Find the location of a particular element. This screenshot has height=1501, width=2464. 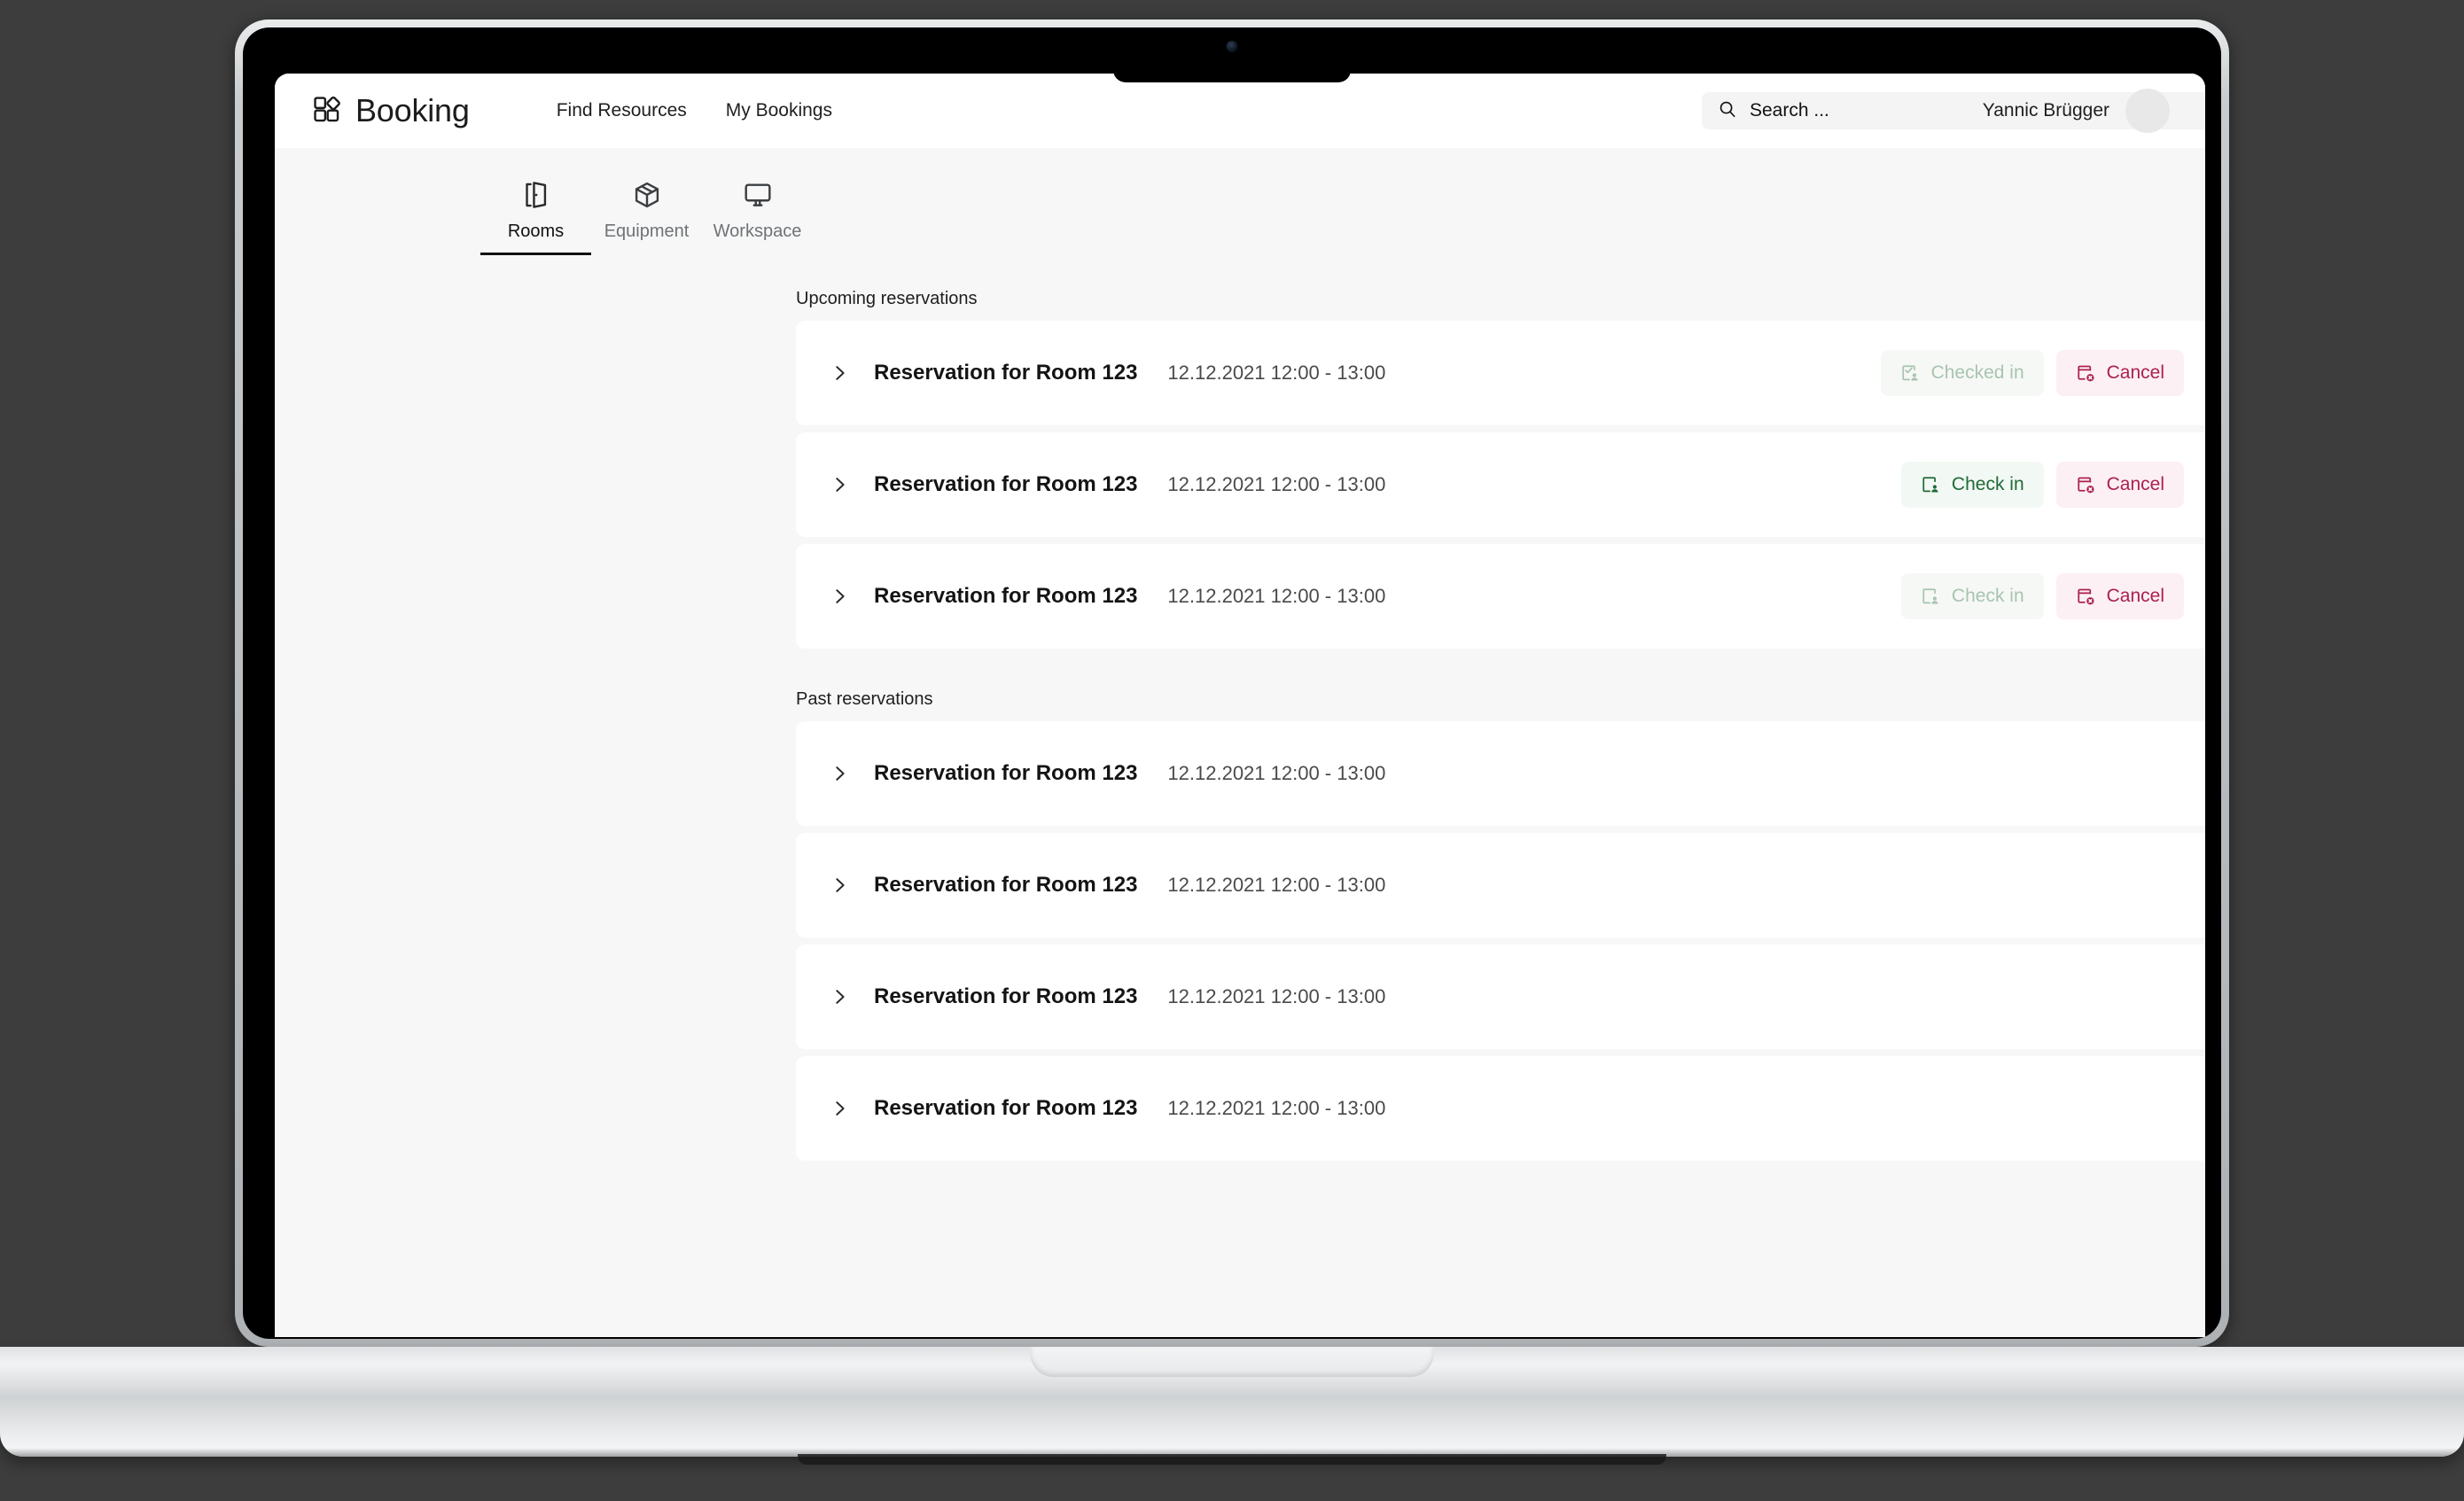

user-menu: Yannic Brügger is located at coordinates (2076, 111).